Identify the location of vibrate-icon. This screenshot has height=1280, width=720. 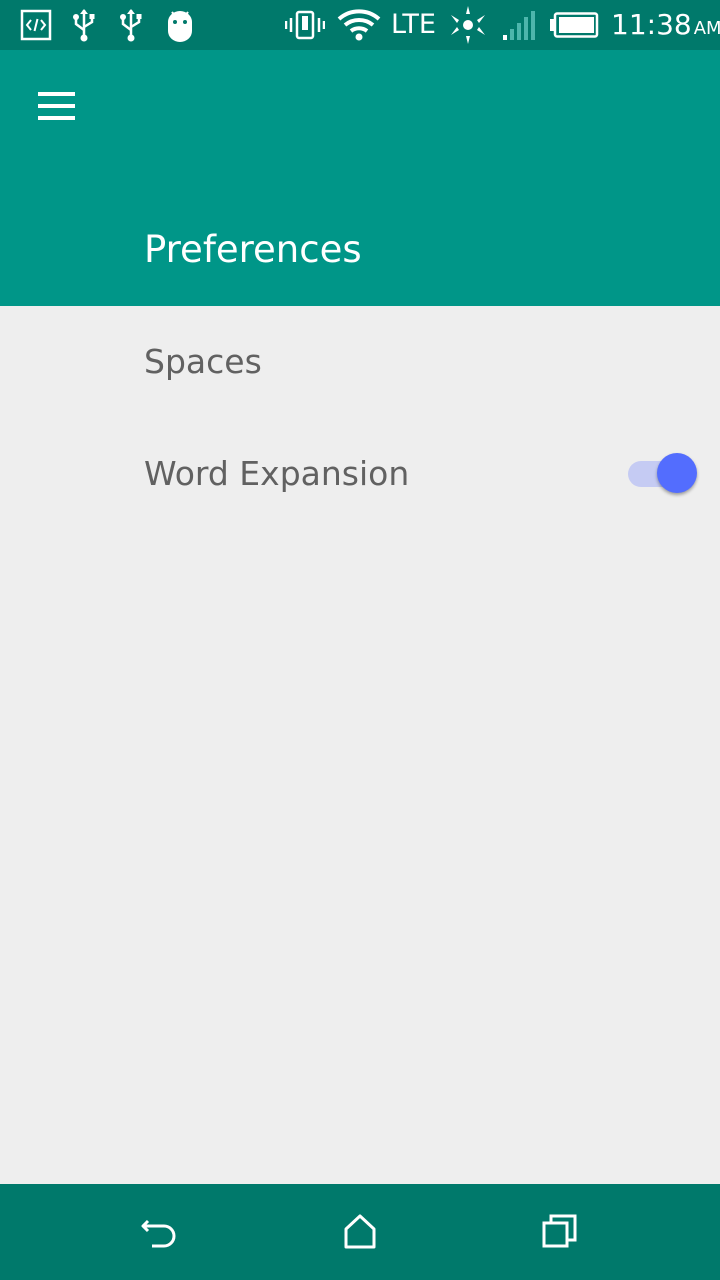
(305, 25).